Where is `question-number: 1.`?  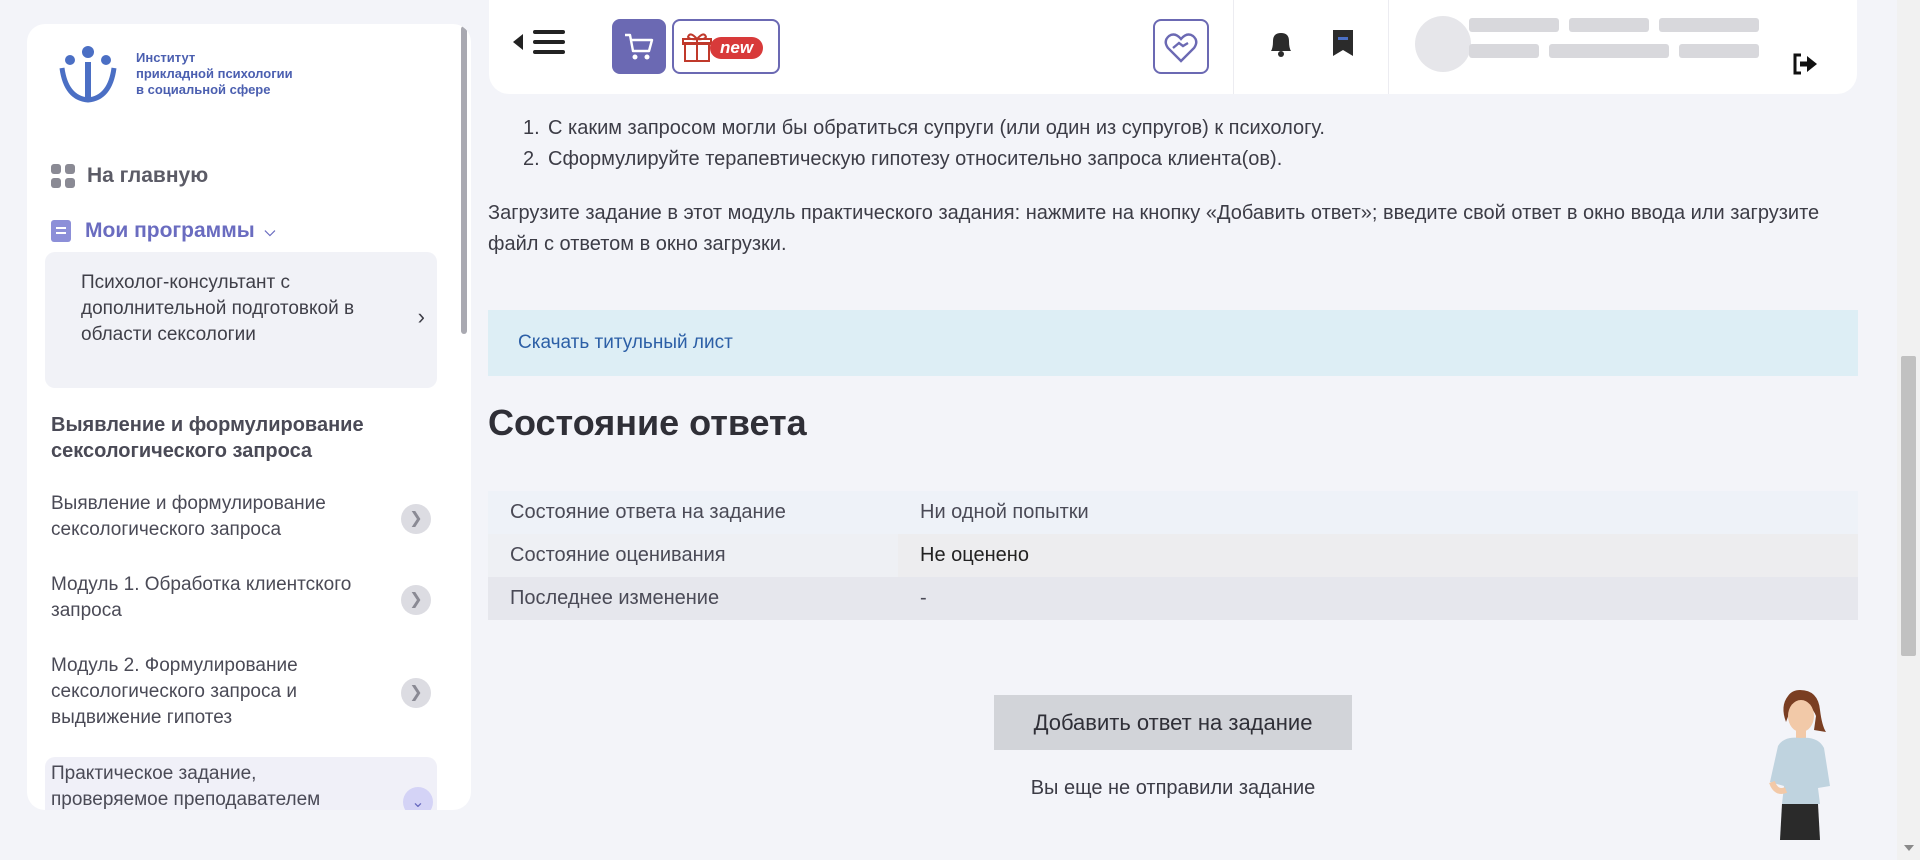
question-number: 1. is located at coordinates (531, 128).